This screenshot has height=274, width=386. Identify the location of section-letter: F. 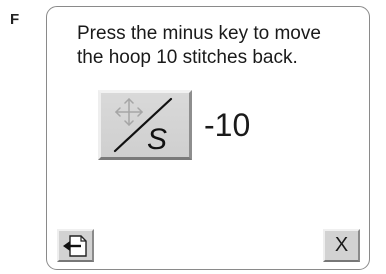
(15, 19).